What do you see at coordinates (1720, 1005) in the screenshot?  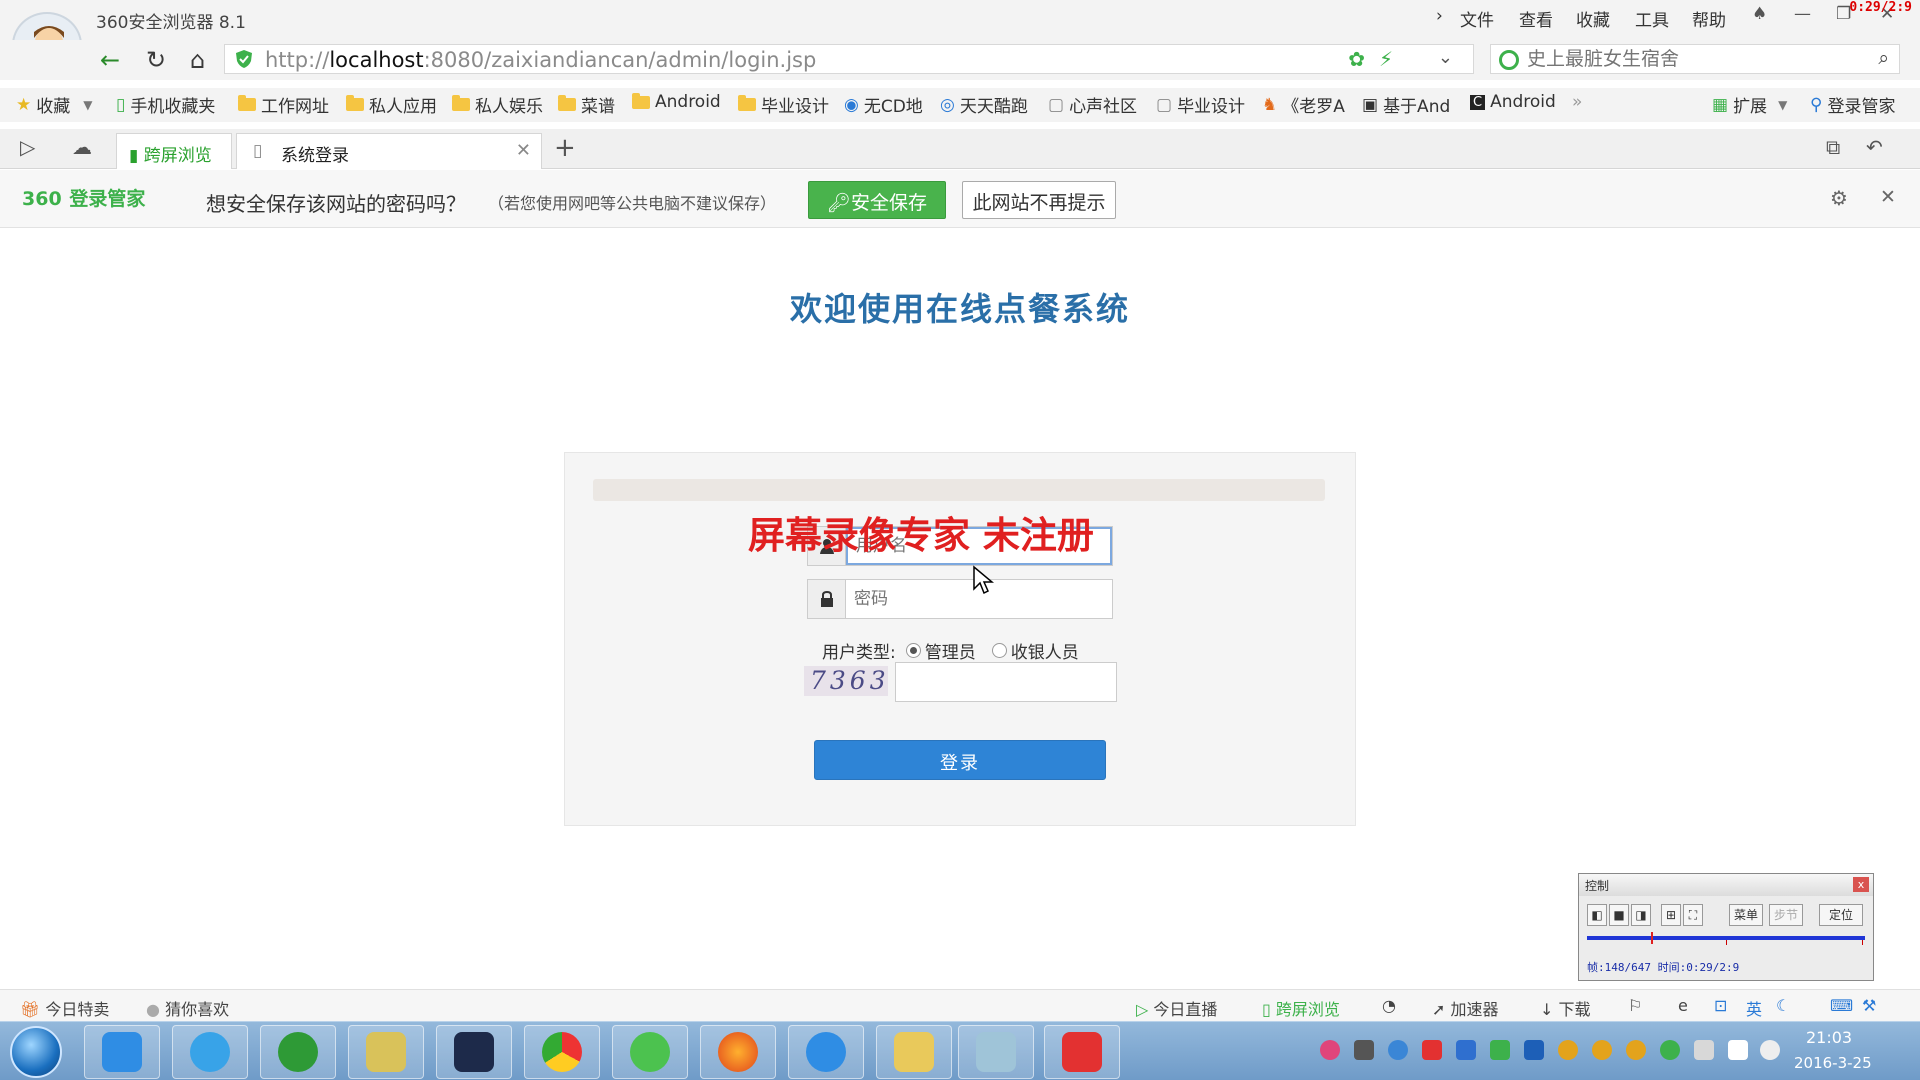 I see `ime-icon: ⊡` at bounding box center [1720, 1005].